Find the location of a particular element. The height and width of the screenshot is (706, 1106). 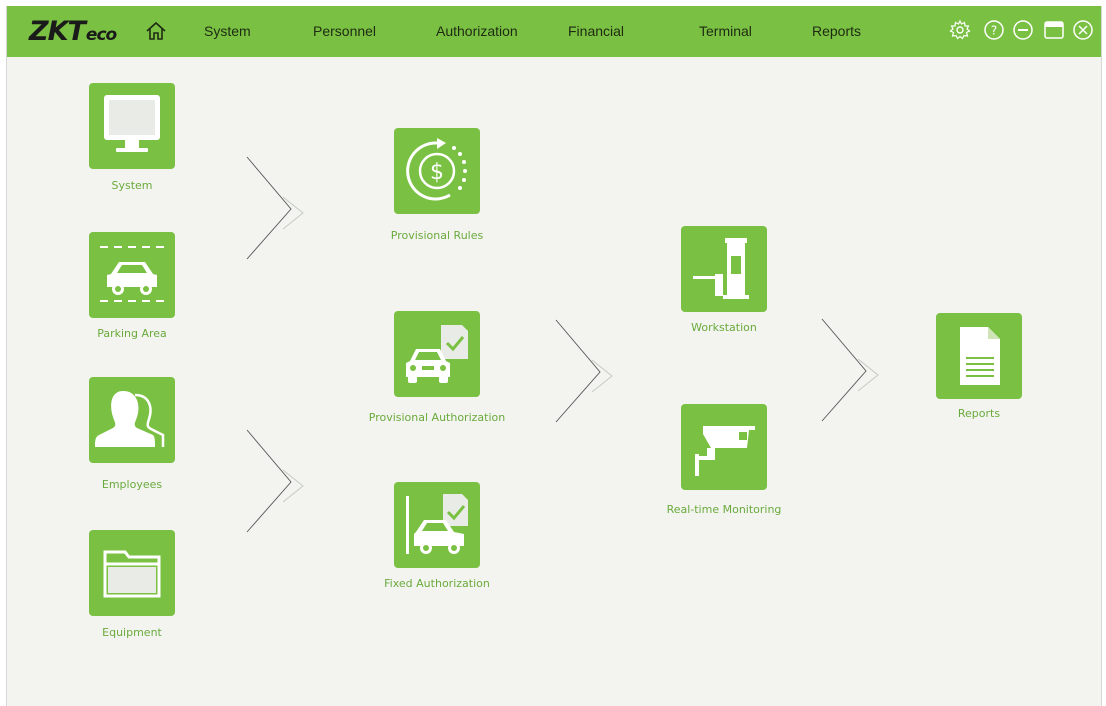

system-tile is located at coordinates (132, 126).